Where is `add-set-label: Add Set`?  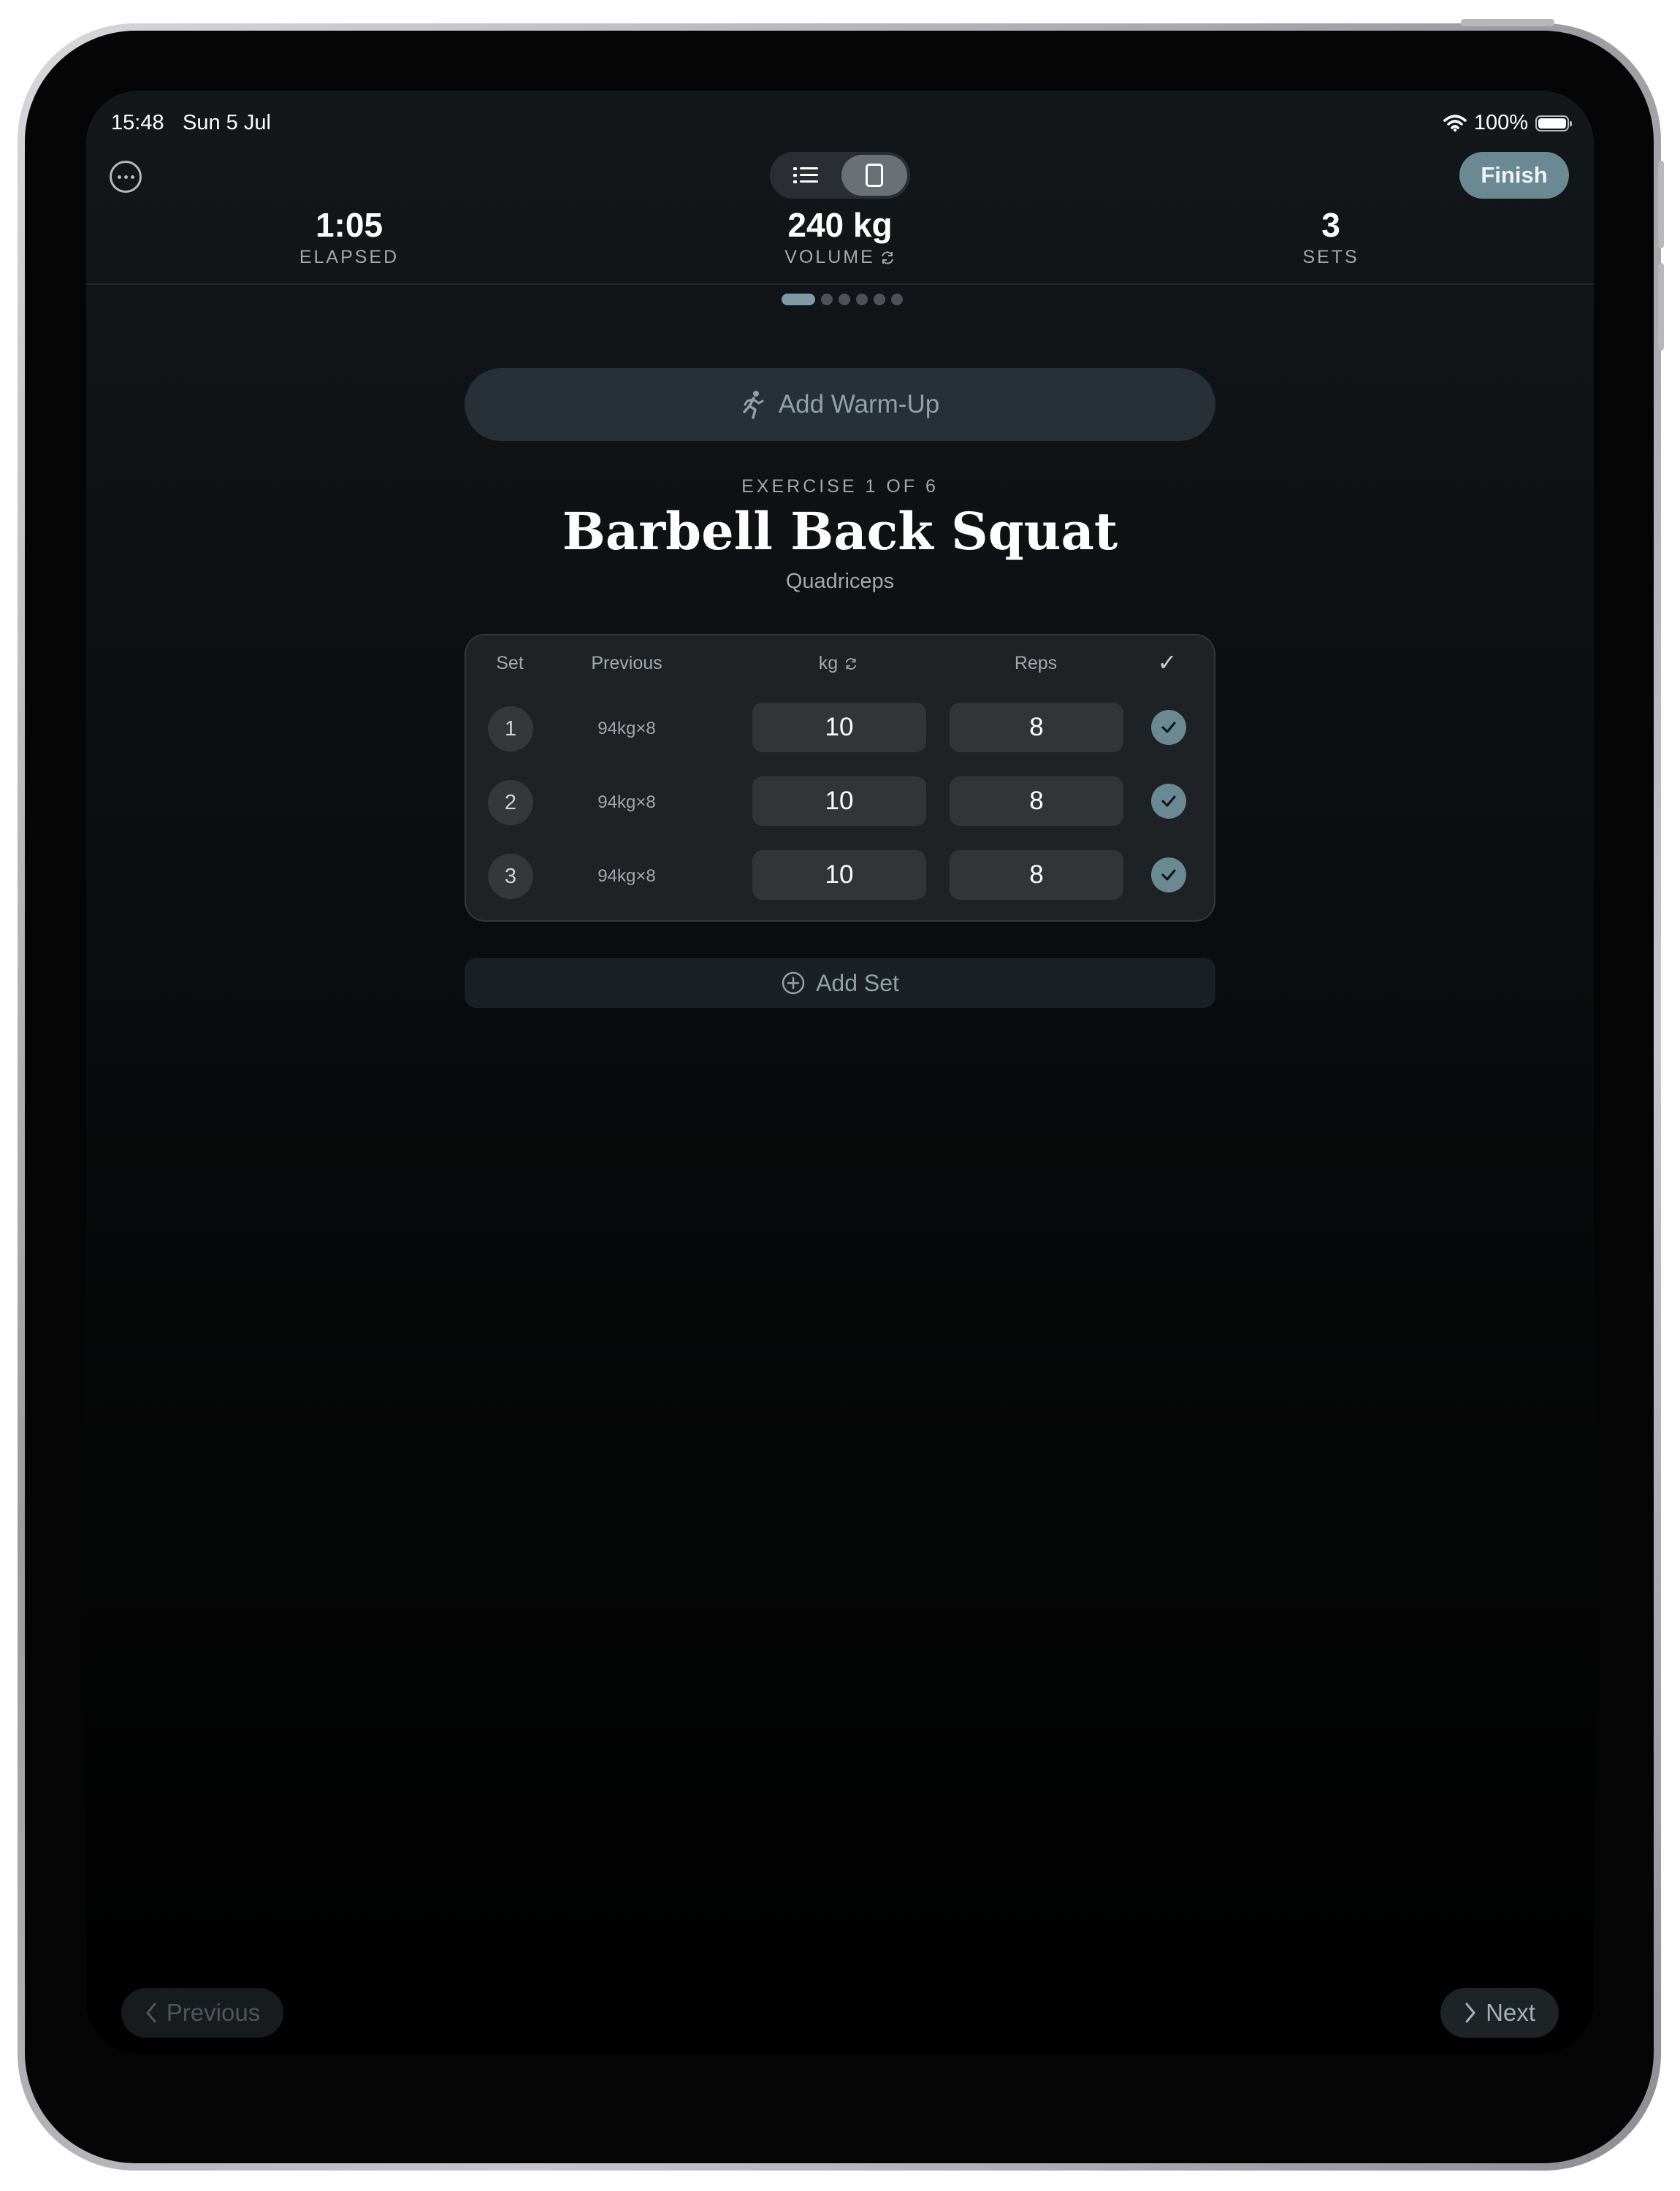
add-set-label: Add Set is located at coordinates (857, 982).